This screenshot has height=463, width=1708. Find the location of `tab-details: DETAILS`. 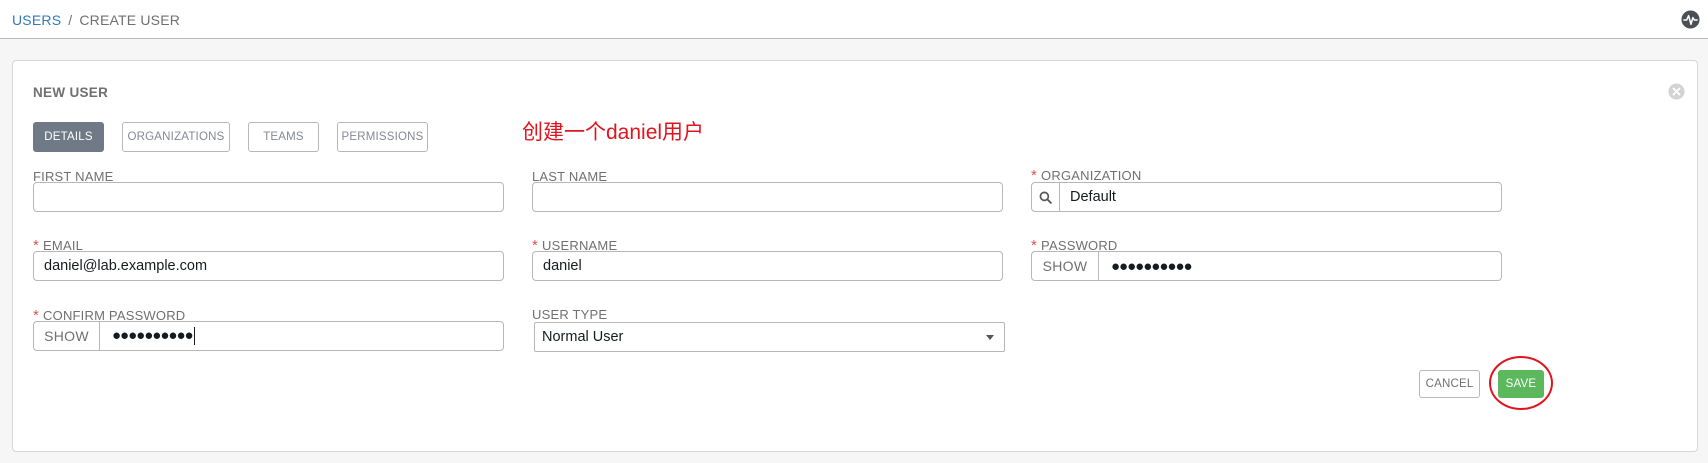

tab-details: DETAILS is located at coordinates (68, 137).